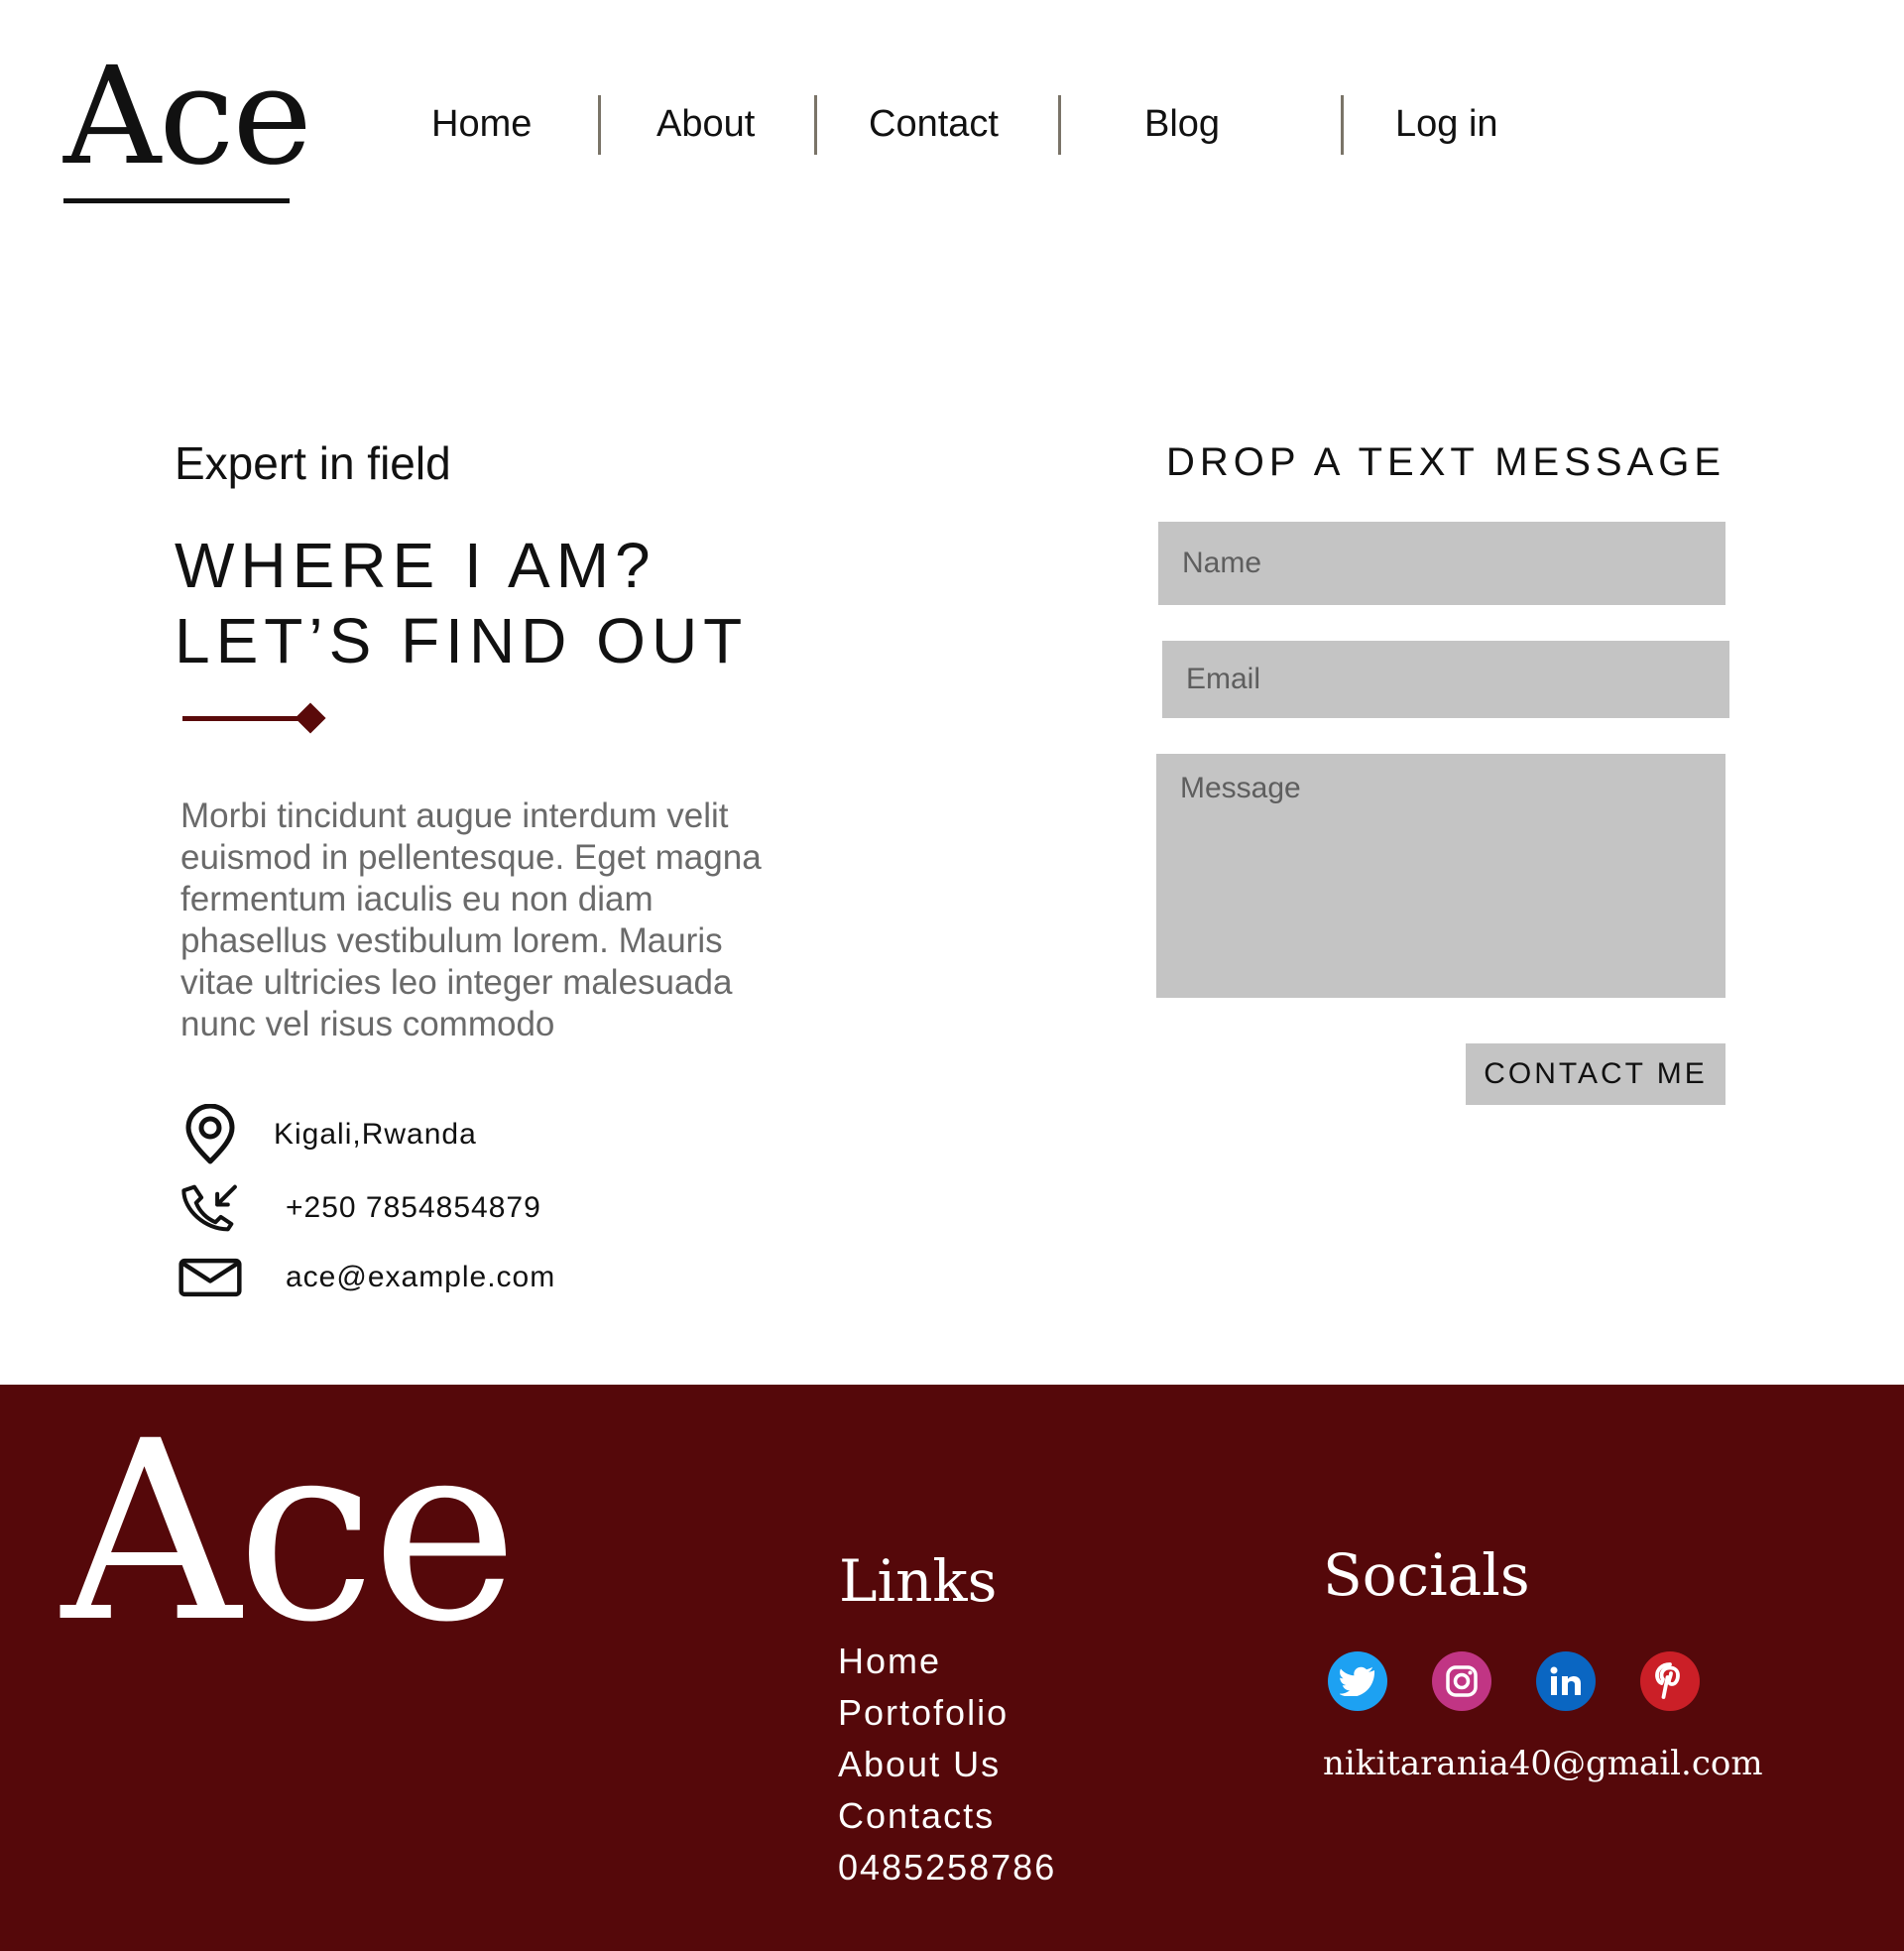 This screenshot has height=1951, width=1904. What do you see at coordinates (1442, 563) in the screenshot?
I see `name-field` at bounding box center [1442, 563].